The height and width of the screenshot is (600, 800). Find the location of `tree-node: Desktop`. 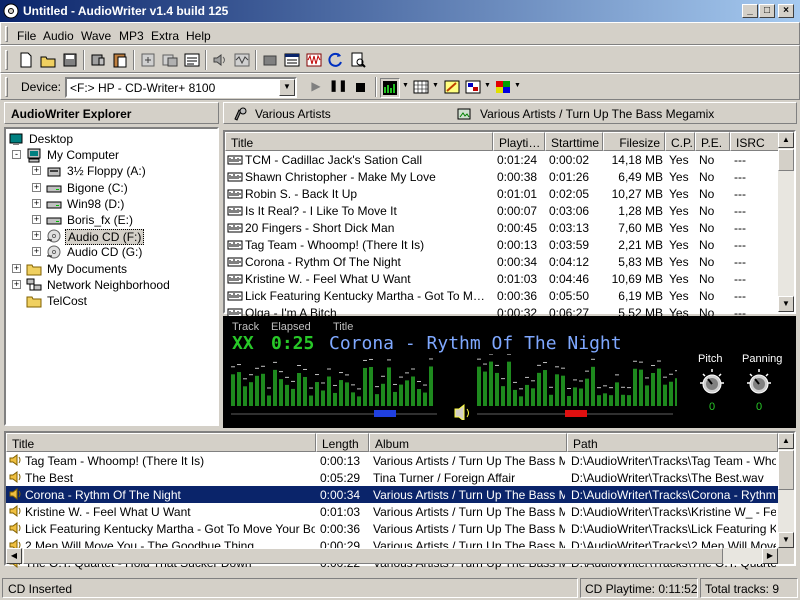

tree-node: Desktop is located at coordinates (111, 139).